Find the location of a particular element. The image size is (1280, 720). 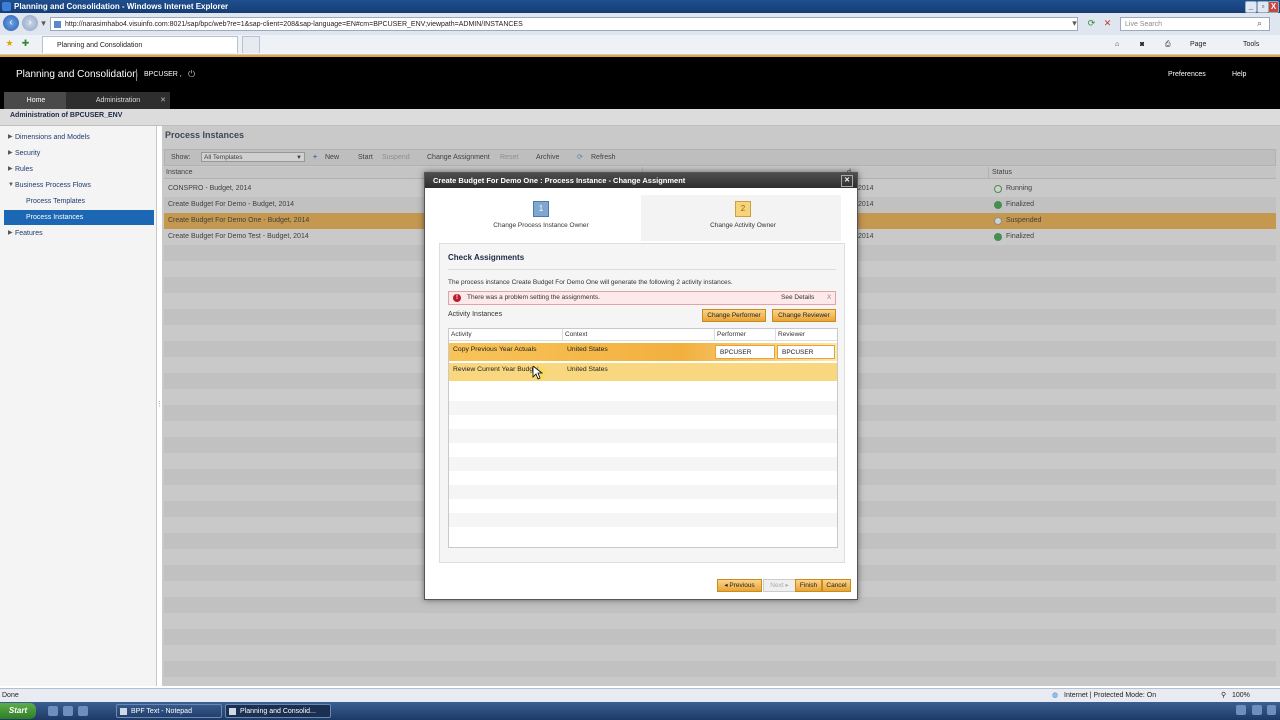

help-link: Help is located at coordinates (1239, 74).